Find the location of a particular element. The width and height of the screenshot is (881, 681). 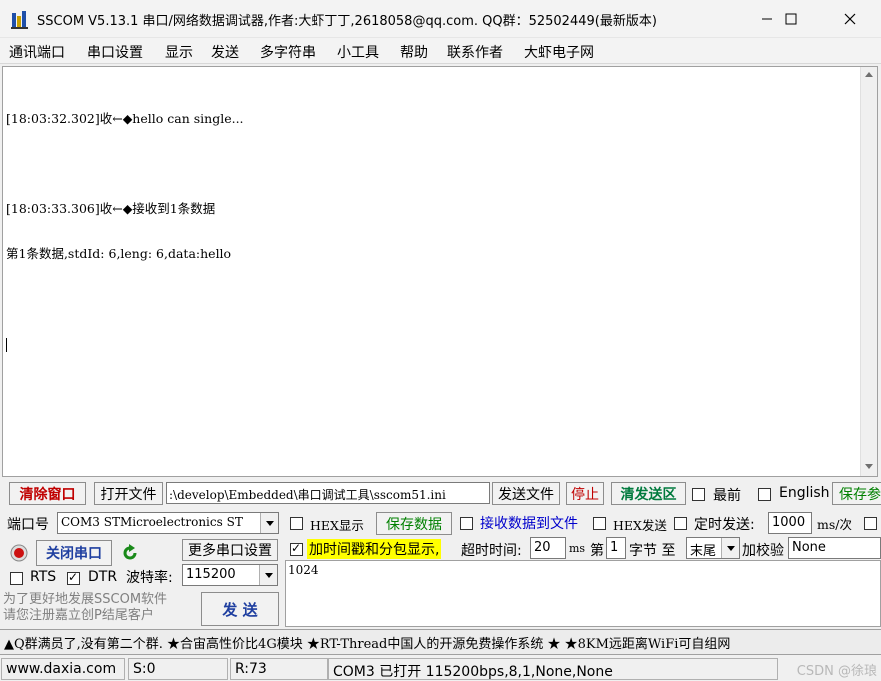

menu-tools: 小工具 is located at coordinates (358, 52).